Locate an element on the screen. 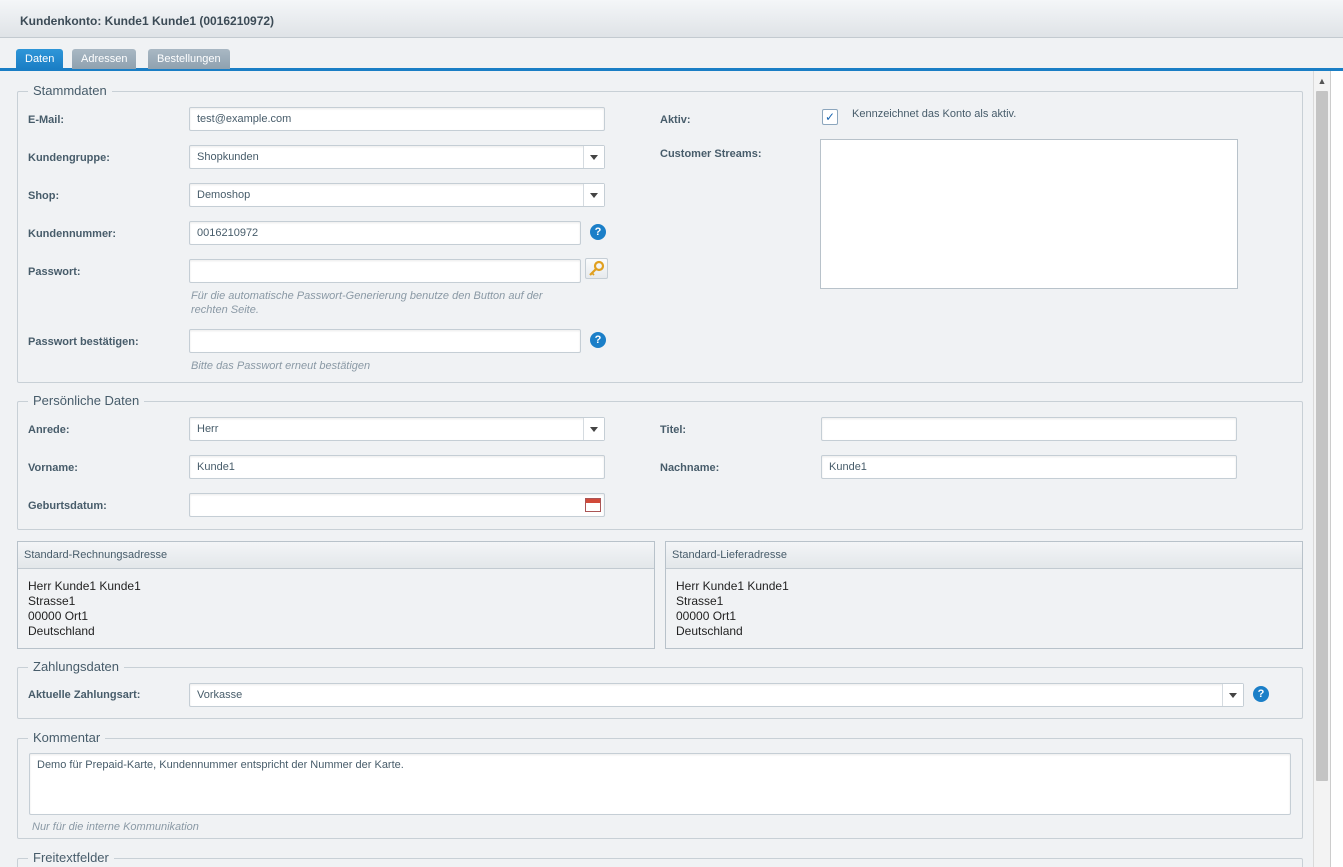 The height and width of the screenshot is (867, 1343). rechnungsadresse-title: Standard-Rechnungsadresse is located at coordinates (336, 555).